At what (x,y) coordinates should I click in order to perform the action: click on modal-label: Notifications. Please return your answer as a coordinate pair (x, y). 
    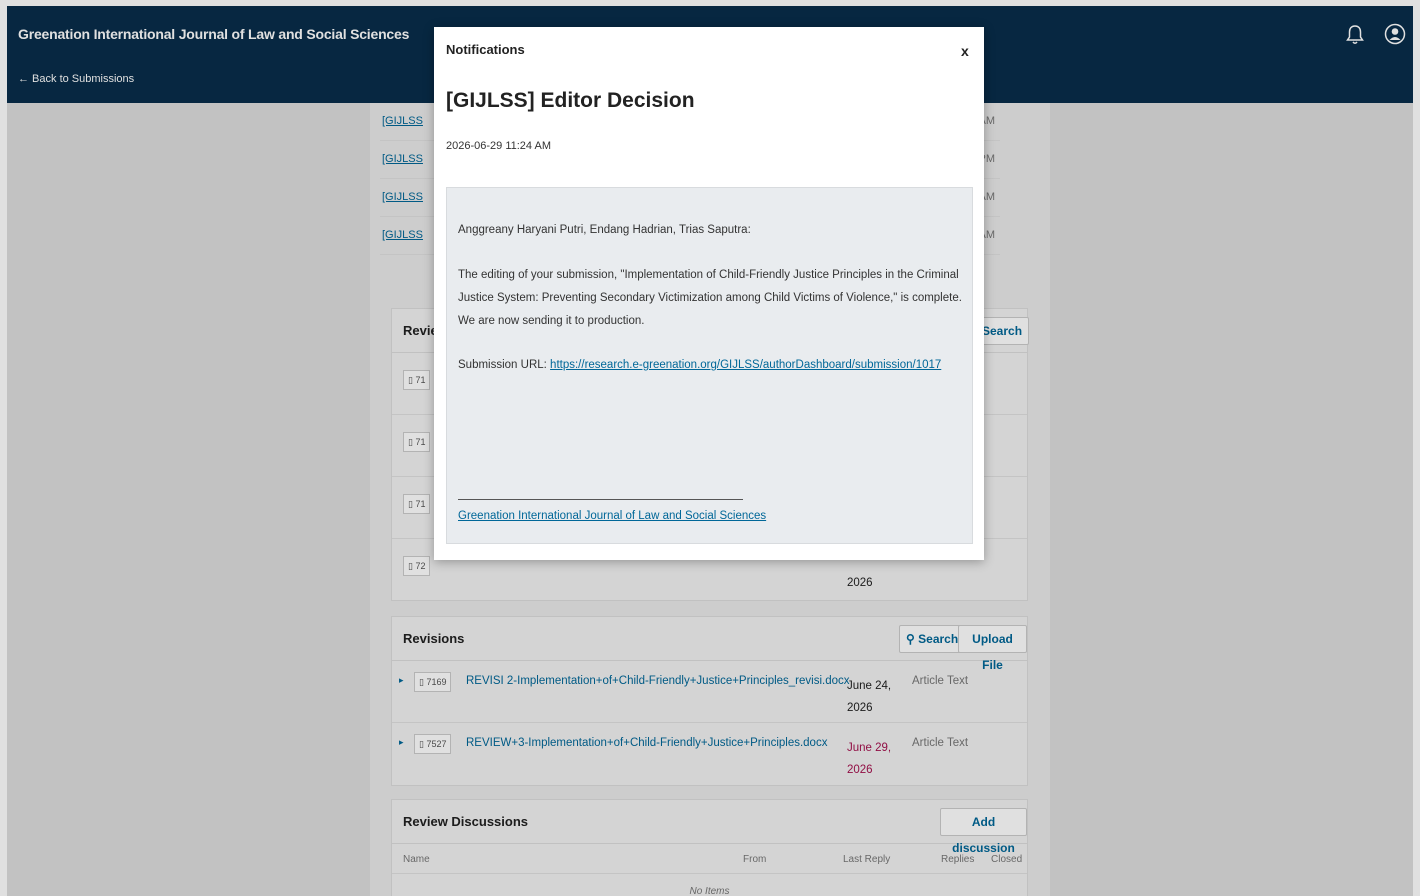
    Looking at the image, I should click on (485, 49).